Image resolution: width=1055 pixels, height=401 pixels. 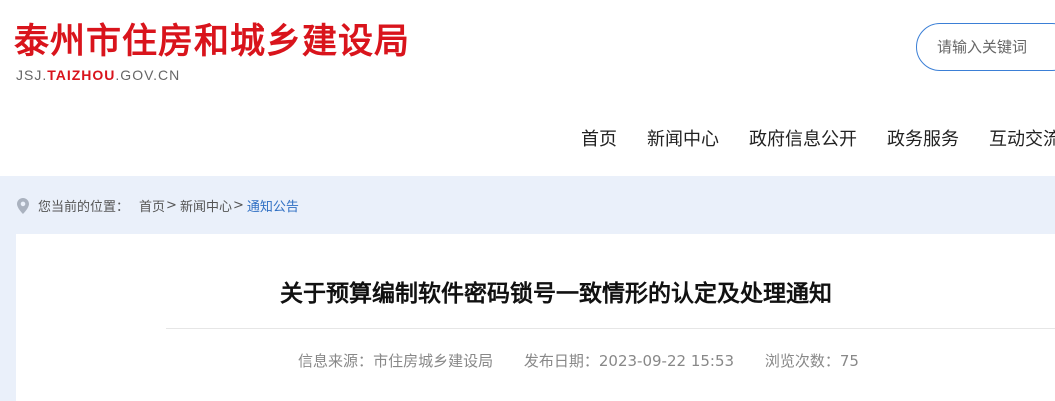 I want to click on main-nav: 首页 新闻中心 政府信息公开 政务服务 互动交流, so click(x=810, y=140).